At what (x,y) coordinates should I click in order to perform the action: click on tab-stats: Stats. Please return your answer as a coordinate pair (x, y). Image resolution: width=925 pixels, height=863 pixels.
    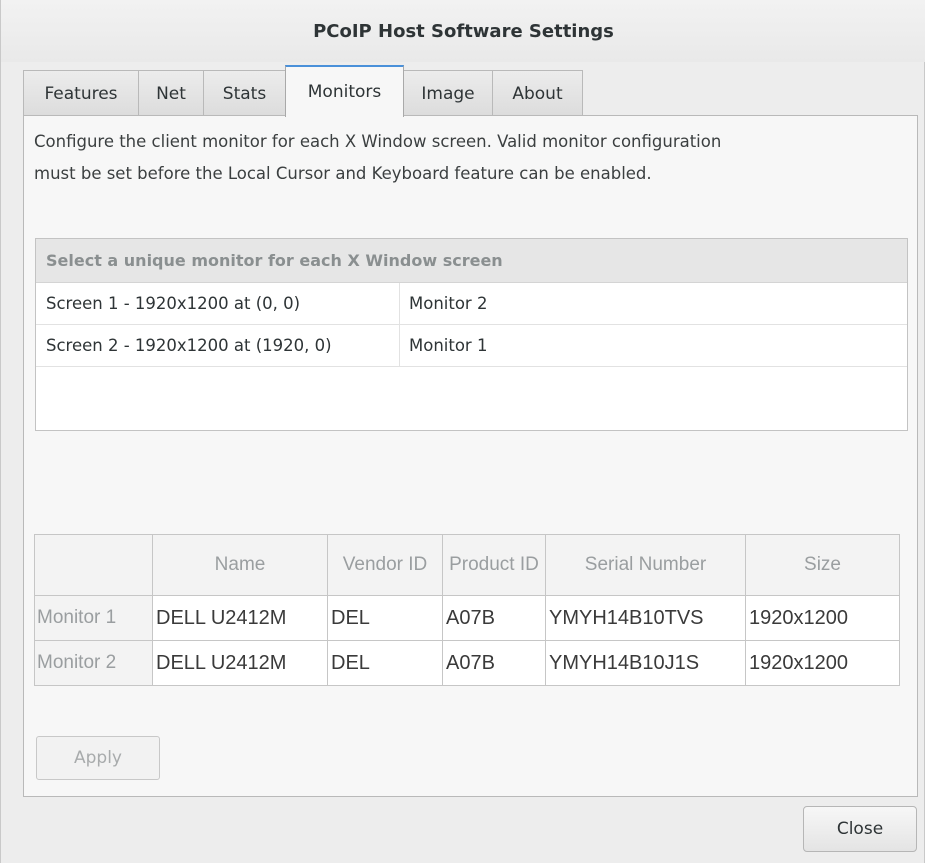
    Looking at the image, I should click on (244, 93).